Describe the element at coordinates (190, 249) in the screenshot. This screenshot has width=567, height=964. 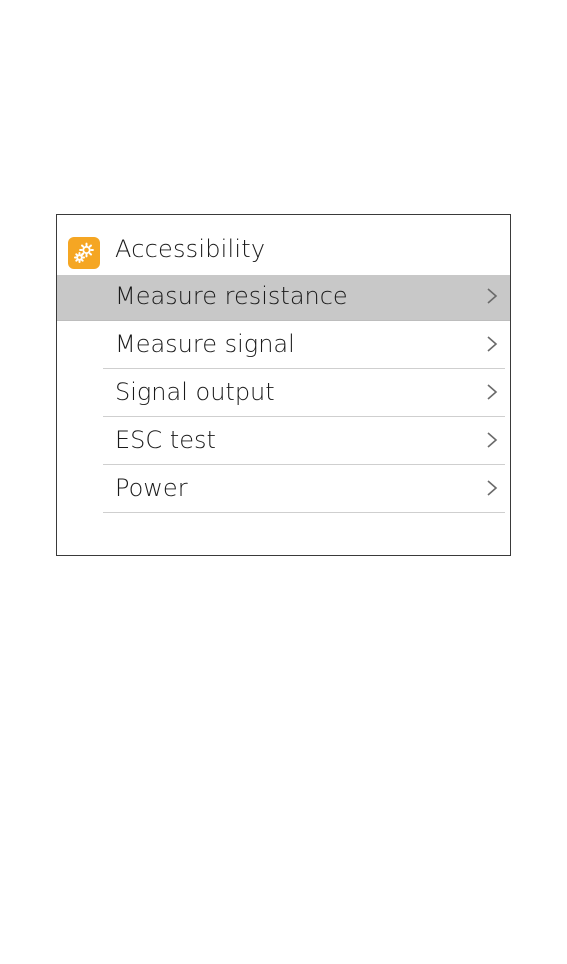
I see `page-title: Accessibility` at that location.